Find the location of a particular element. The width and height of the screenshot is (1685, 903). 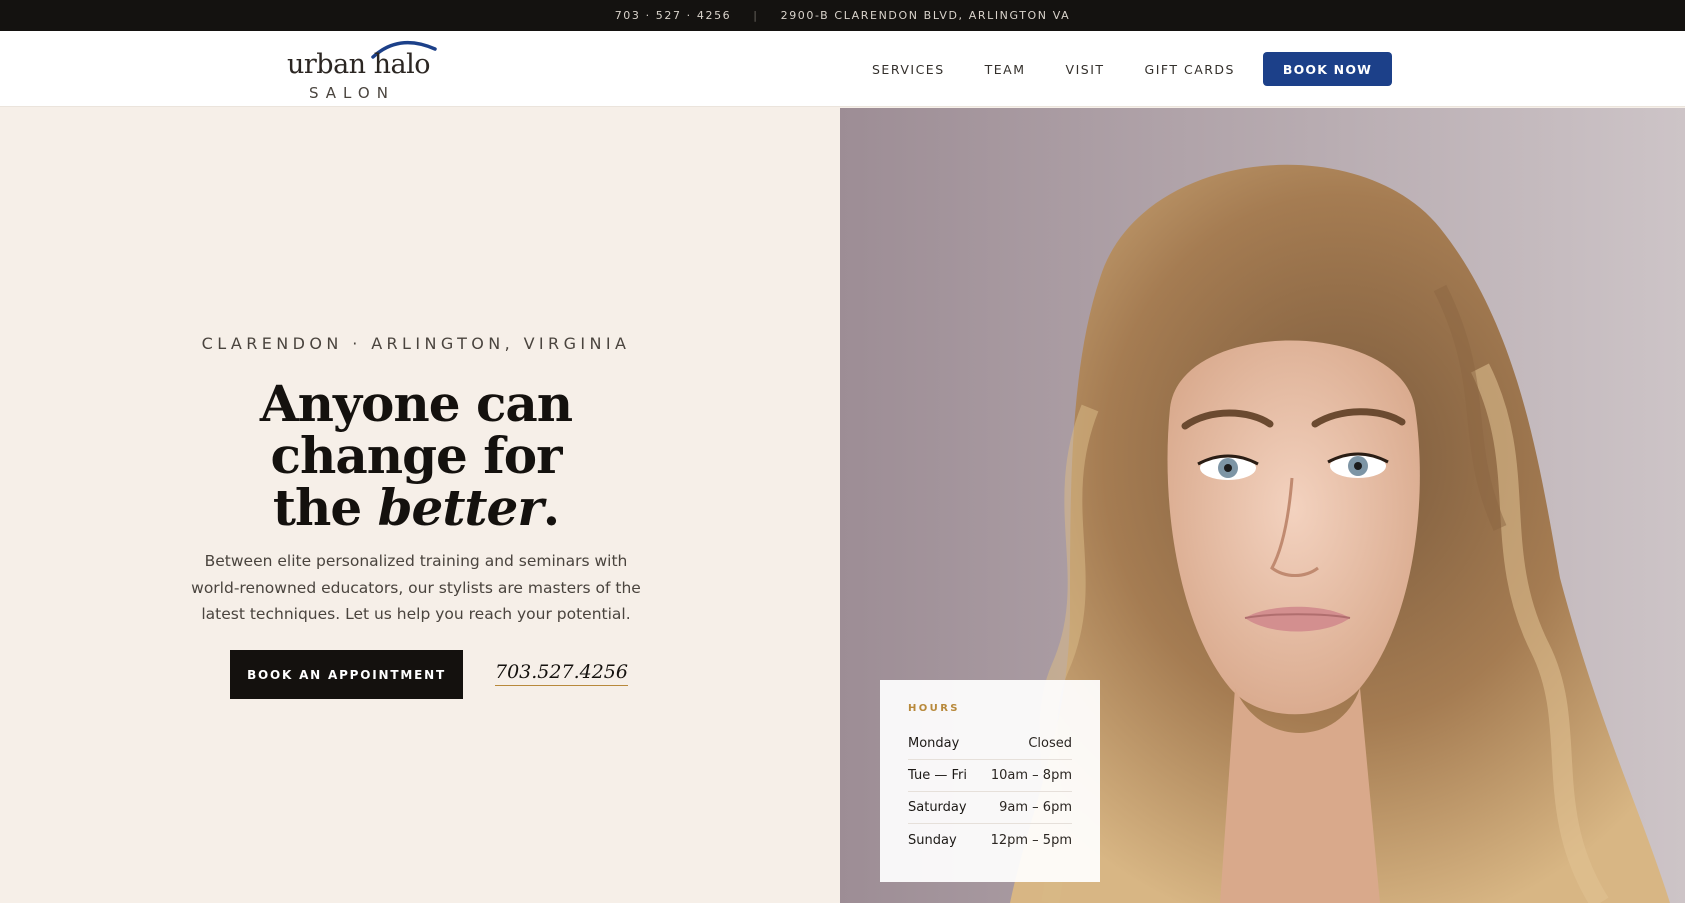

nav-team: TEAM is located at coordinates (1005, 69).